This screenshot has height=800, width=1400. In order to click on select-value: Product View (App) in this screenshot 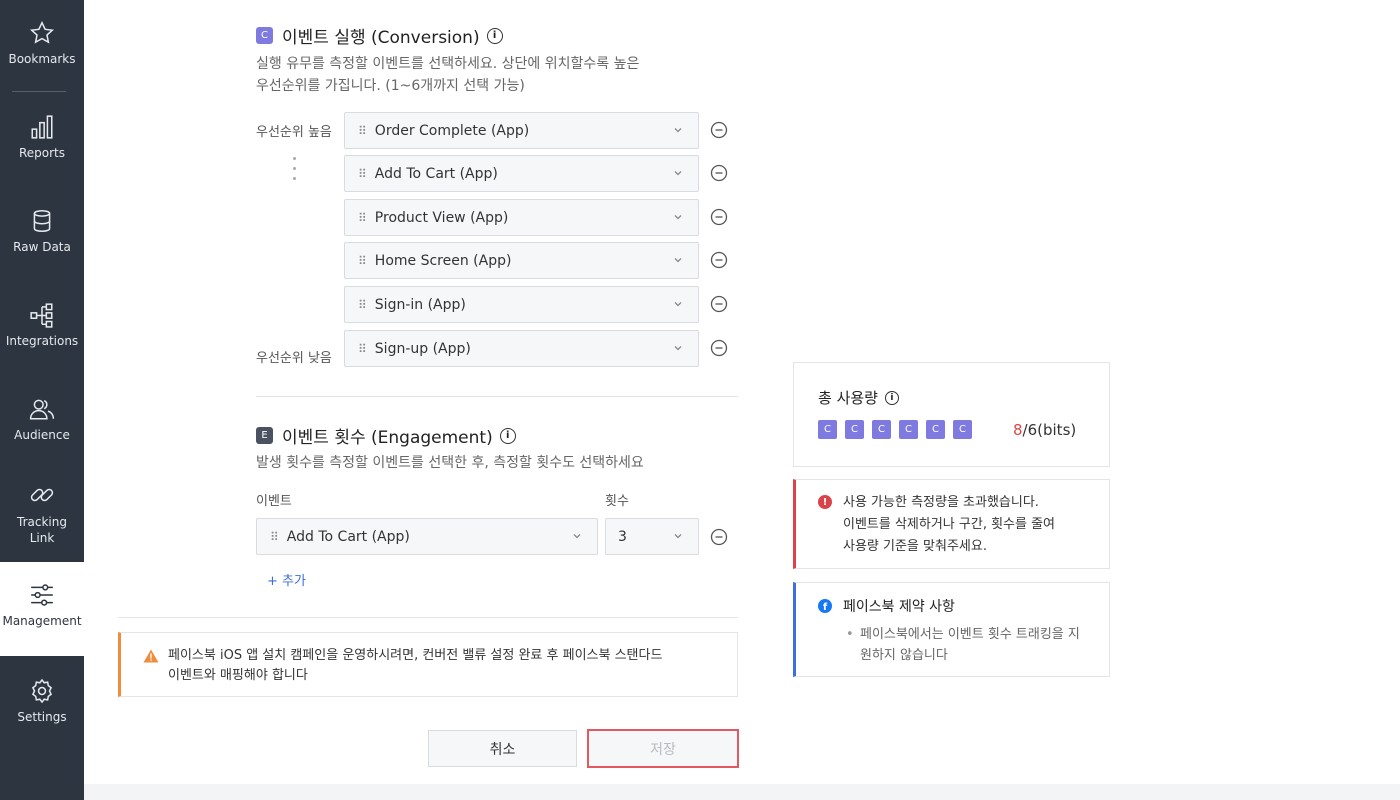, I will do `click(441, 217)`.